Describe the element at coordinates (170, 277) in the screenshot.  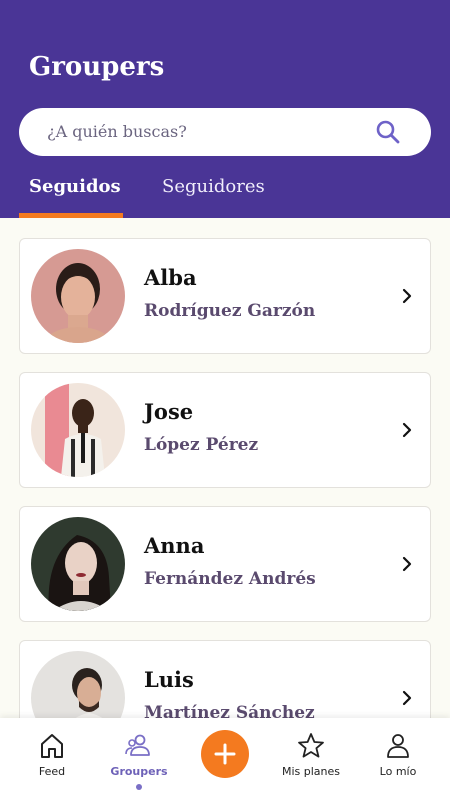
I see `first-name: Alba` at that location.